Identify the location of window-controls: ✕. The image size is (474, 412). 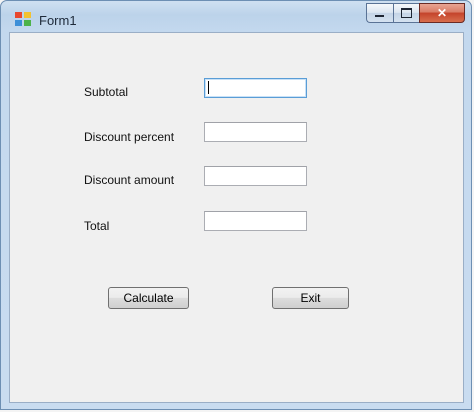
(415, 13).